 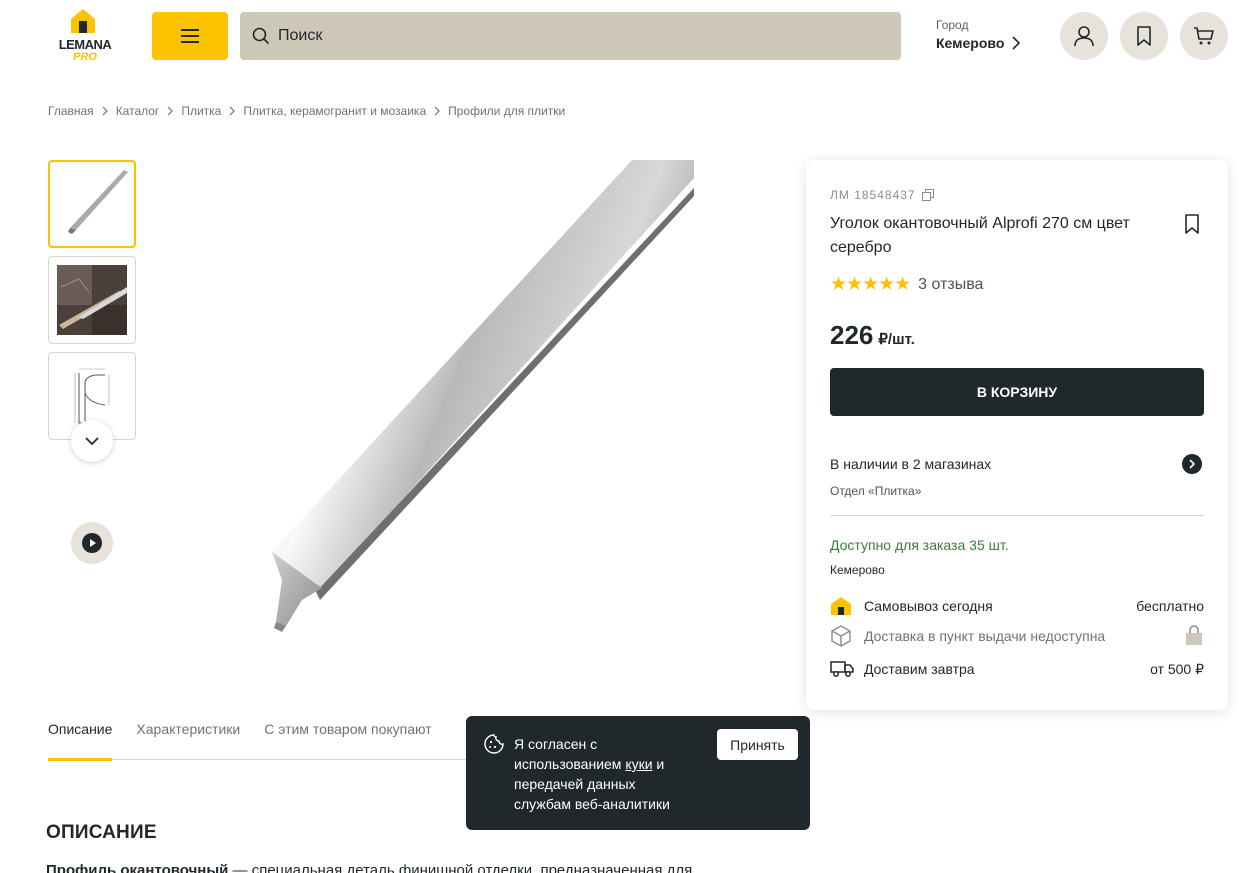 I want to click on delivery-option-pickup: Самовывоз сегодня бесплатно, so click(x=1017, y=606).